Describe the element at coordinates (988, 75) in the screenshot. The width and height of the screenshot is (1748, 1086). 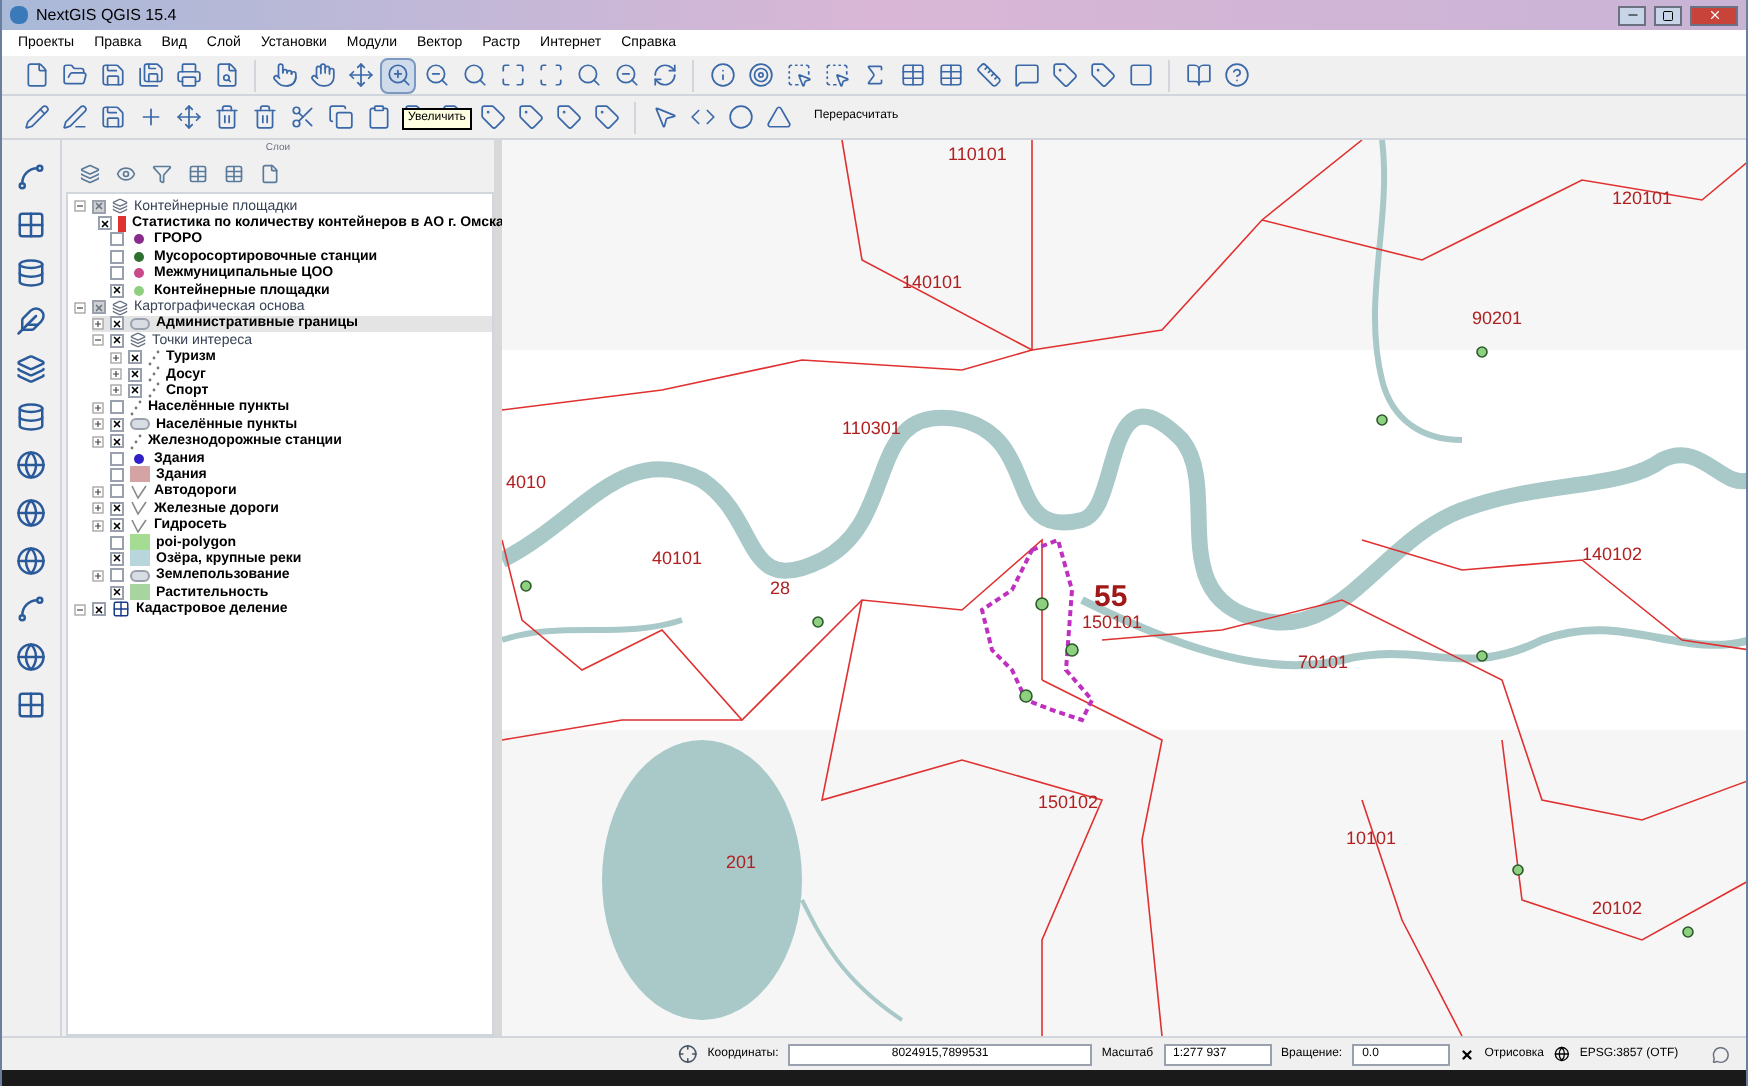
I see `ruler-icon` at that location.